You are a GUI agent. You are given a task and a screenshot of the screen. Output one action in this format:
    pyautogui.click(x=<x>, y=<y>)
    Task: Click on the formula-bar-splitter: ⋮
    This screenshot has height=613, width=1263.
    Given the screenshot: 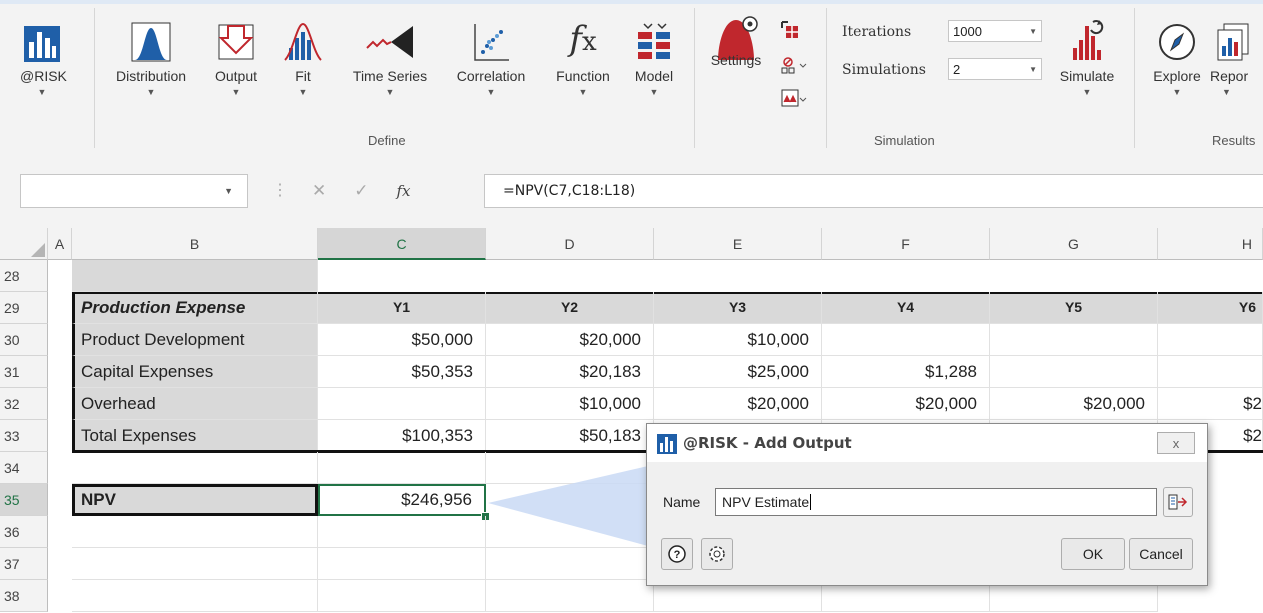 What is the action you would take?
    pyautogui.click(x=280, y=190)
    